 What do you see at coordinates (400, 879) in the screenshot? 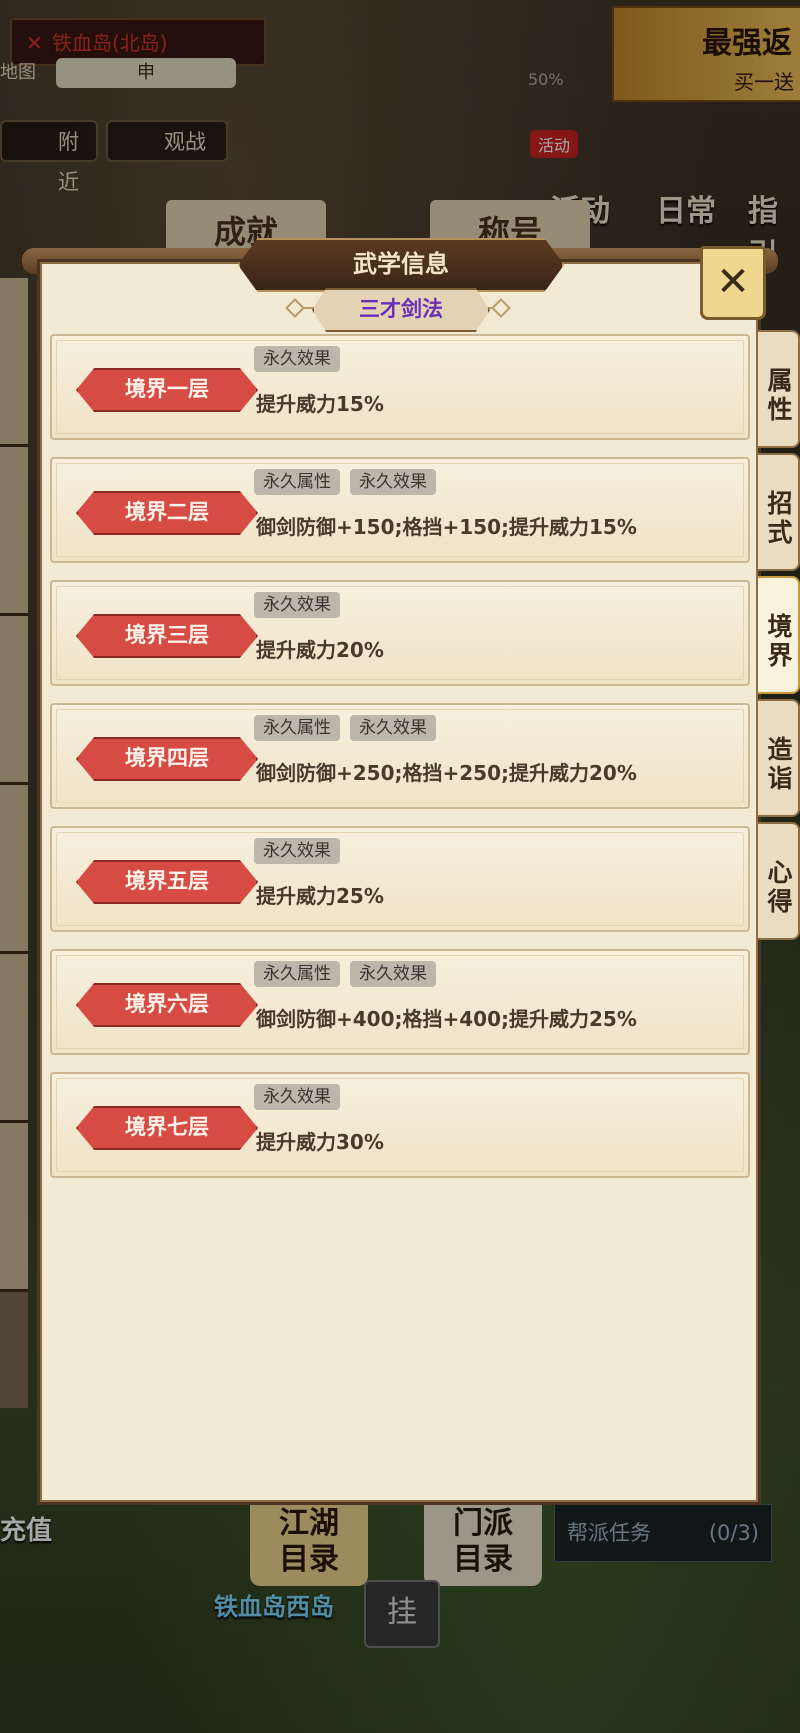
I see `realm-row: 境界五层 永久效果 提升威力25%` at bounding box center [400, 879].